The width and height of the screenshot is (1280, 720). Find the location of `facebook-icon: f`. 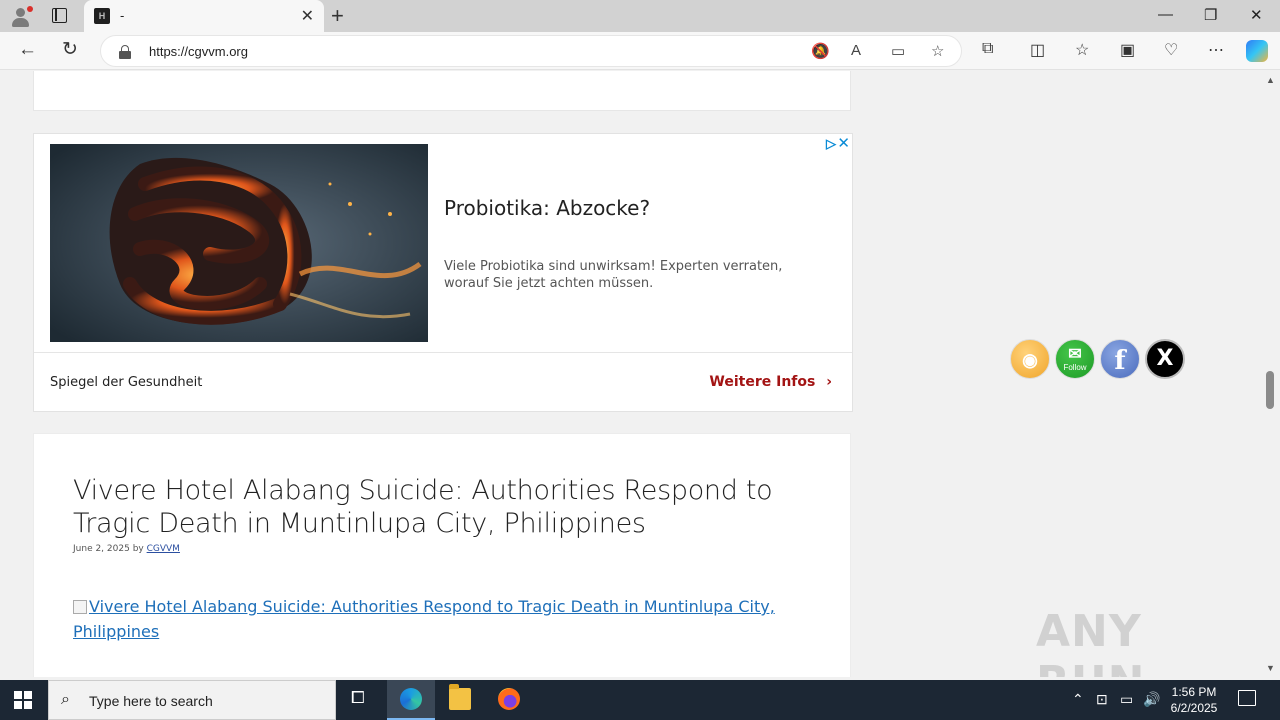

facebook-icon: f is located at coordinates (1120, 361).